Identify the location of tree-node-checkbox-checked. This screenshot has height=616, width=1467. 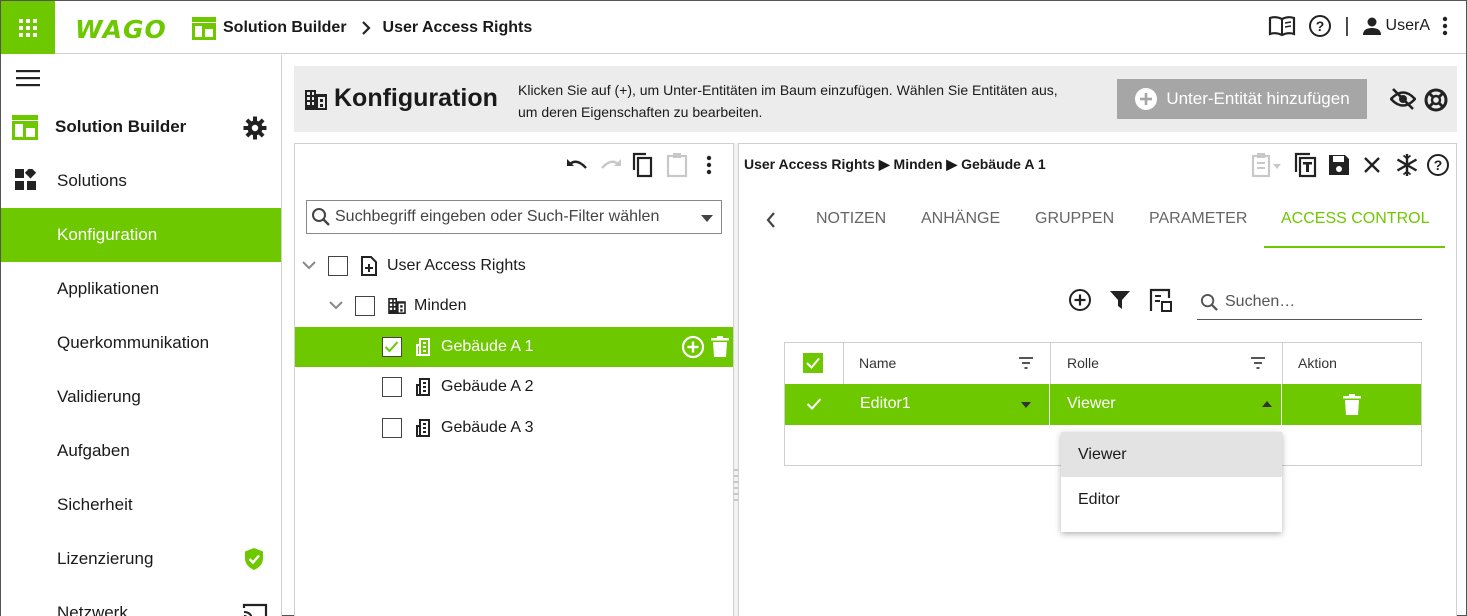
(392, 347).